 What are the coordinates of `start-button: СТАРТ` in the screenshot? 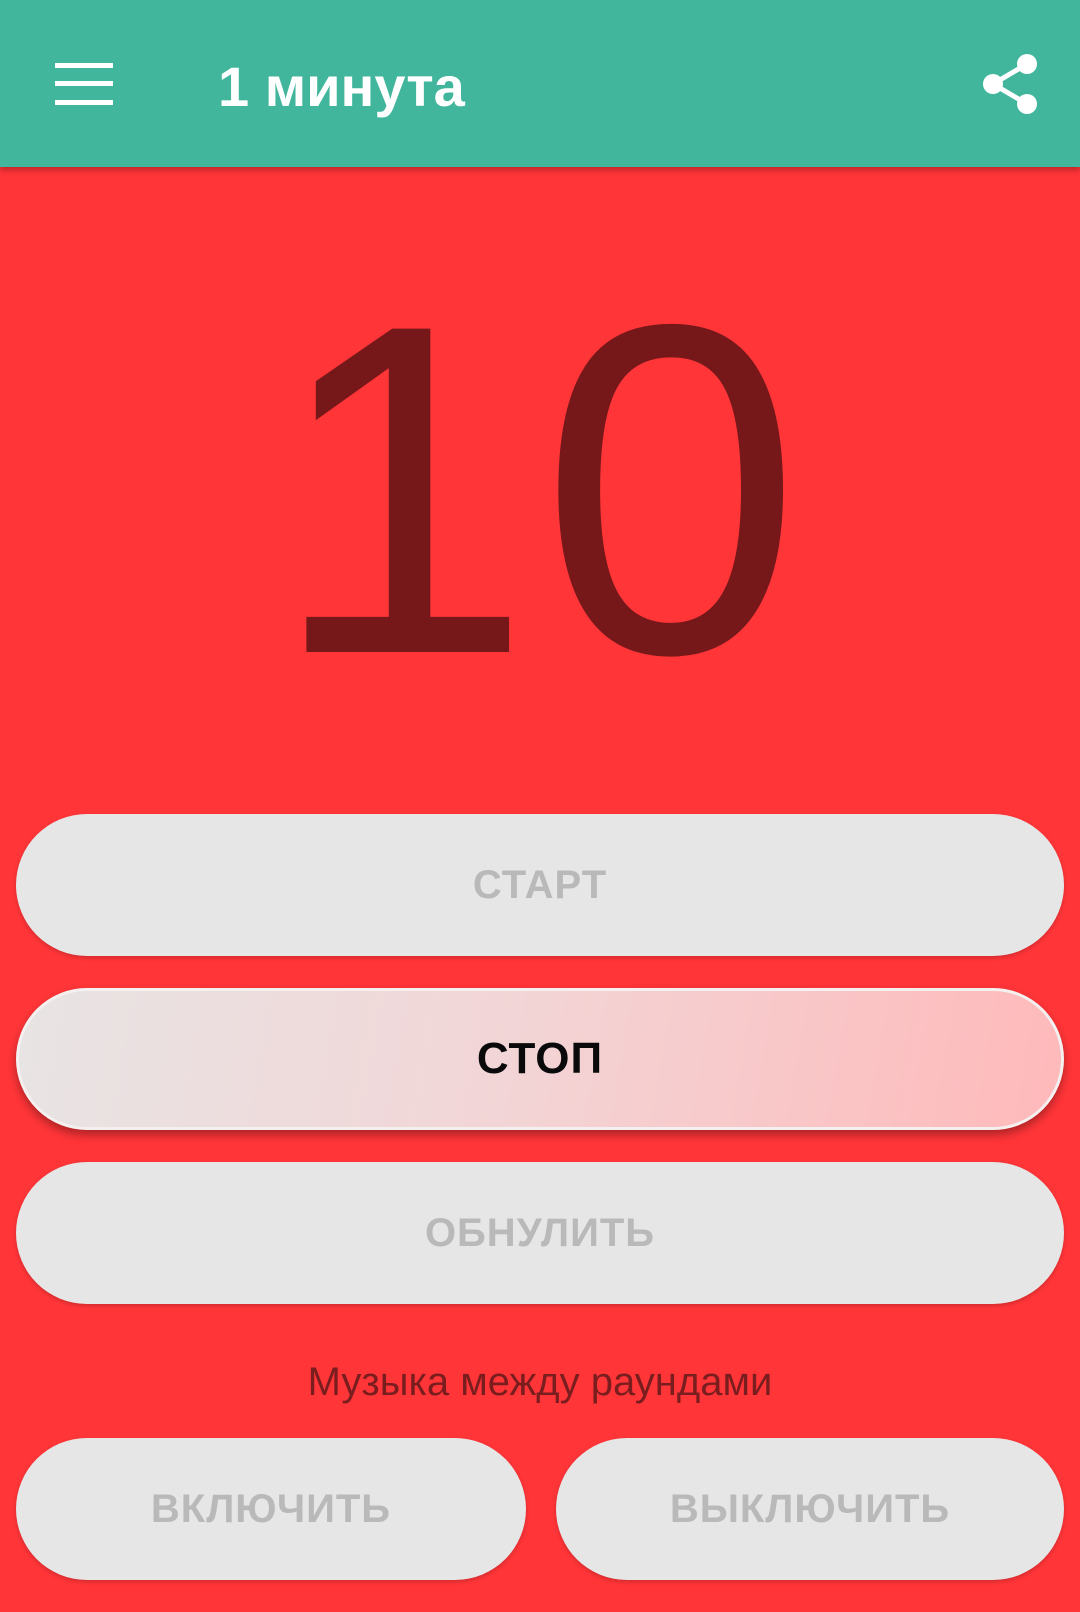 It's located at (540, 885).